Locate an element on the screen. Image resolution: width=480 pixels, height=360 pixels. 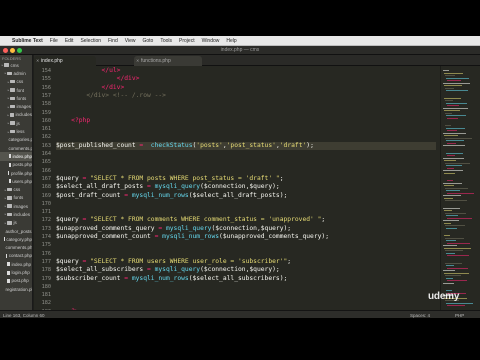
menu-item: Find is located at coordinates (113, 41).